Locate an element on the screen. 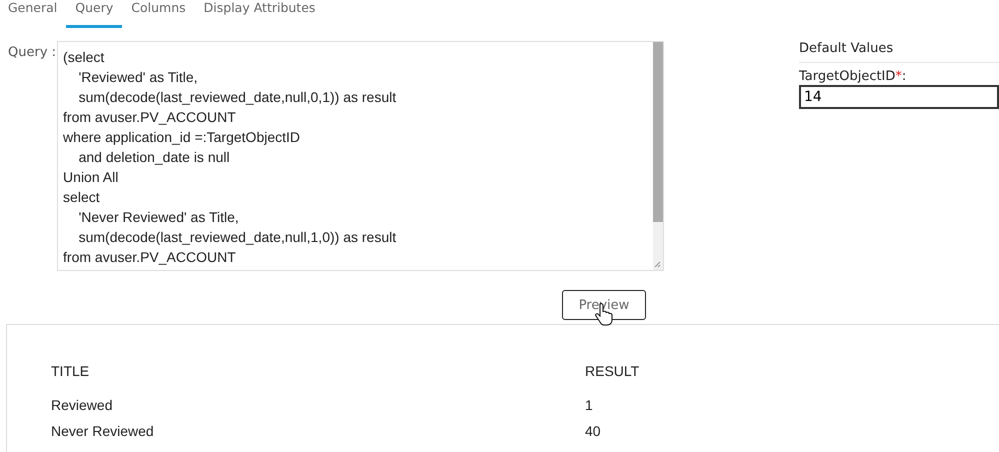 The height and width of the screenshot is (452, 999). column-header: TITLE is located at coordinates (70, 371).